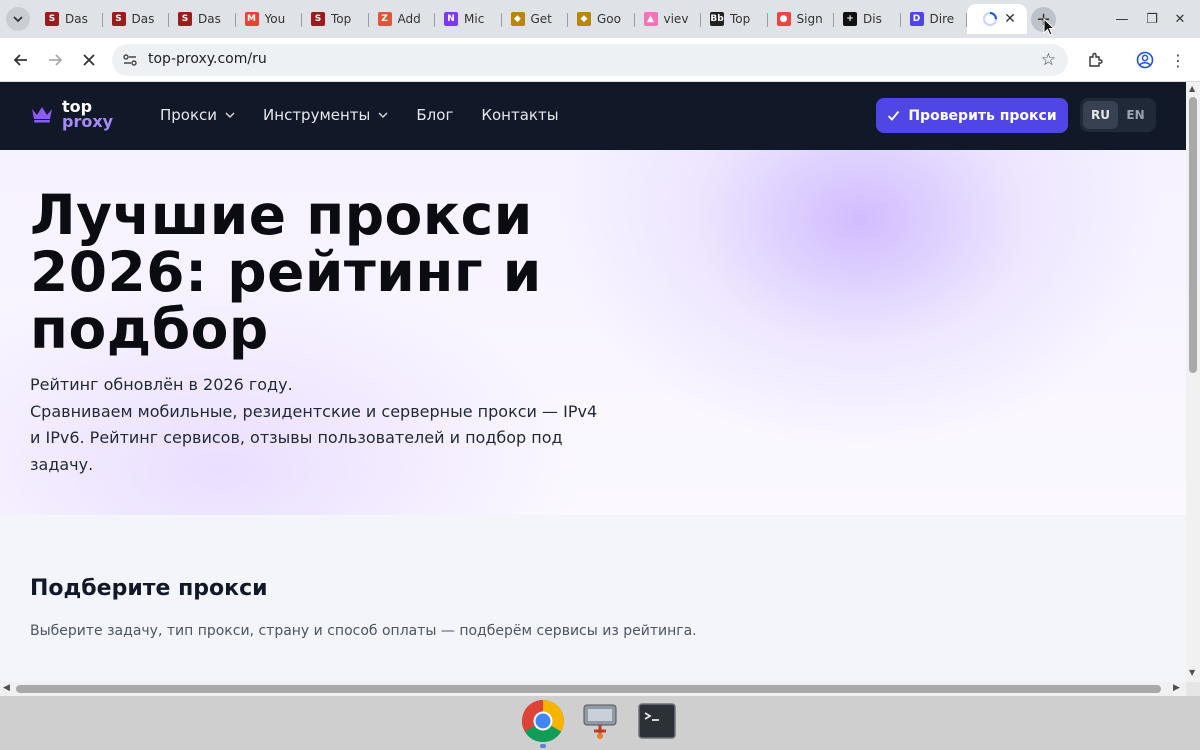  What do you see at coordinates (474, 19) in the screenshot?
I see `tab-title: Mic` at bounding box center [474, 19].